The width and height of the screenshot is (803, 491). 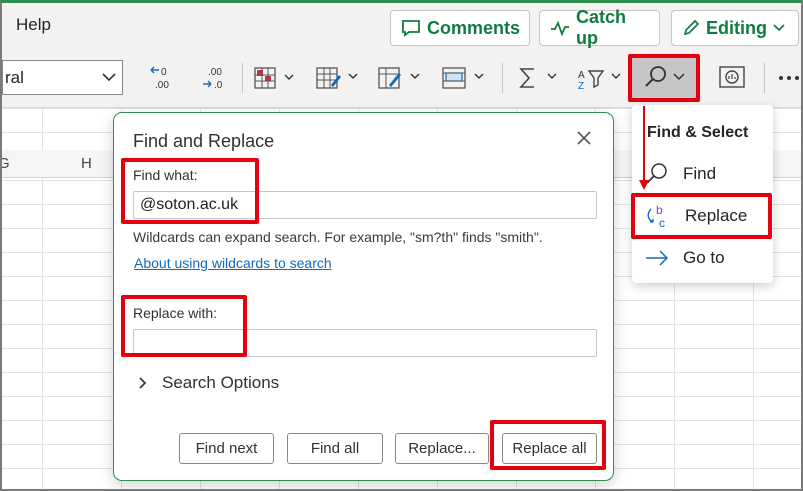 I want to click on insert-cells-button, so click(x=464, y=78).